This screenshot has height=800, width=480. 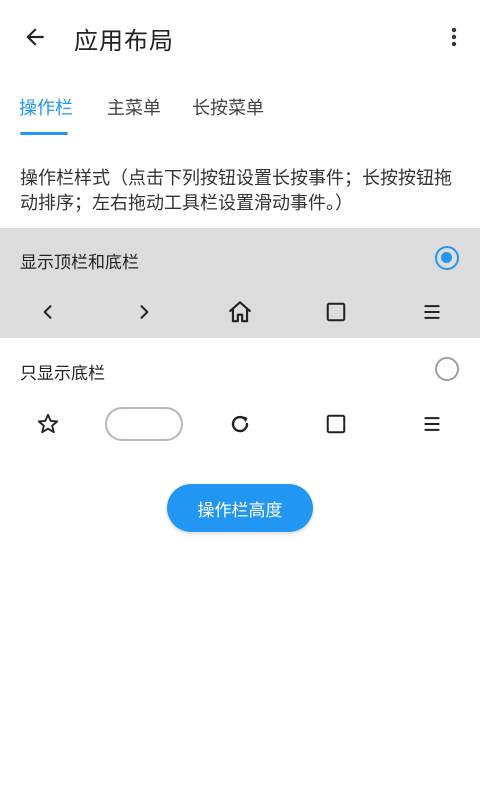 I want to click on tab-bar: 操作栏 主菜单 长按菜单, so click(x=240, y=108).